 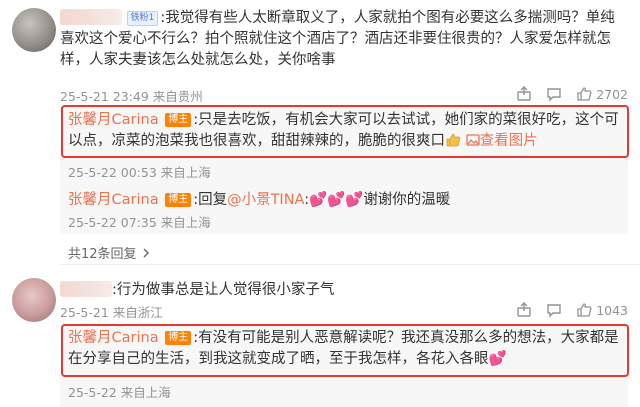 What do you see at coordinates (612, 310) in the screenshot?
I see `like-count: 1043` at bounding box center [612, 310].